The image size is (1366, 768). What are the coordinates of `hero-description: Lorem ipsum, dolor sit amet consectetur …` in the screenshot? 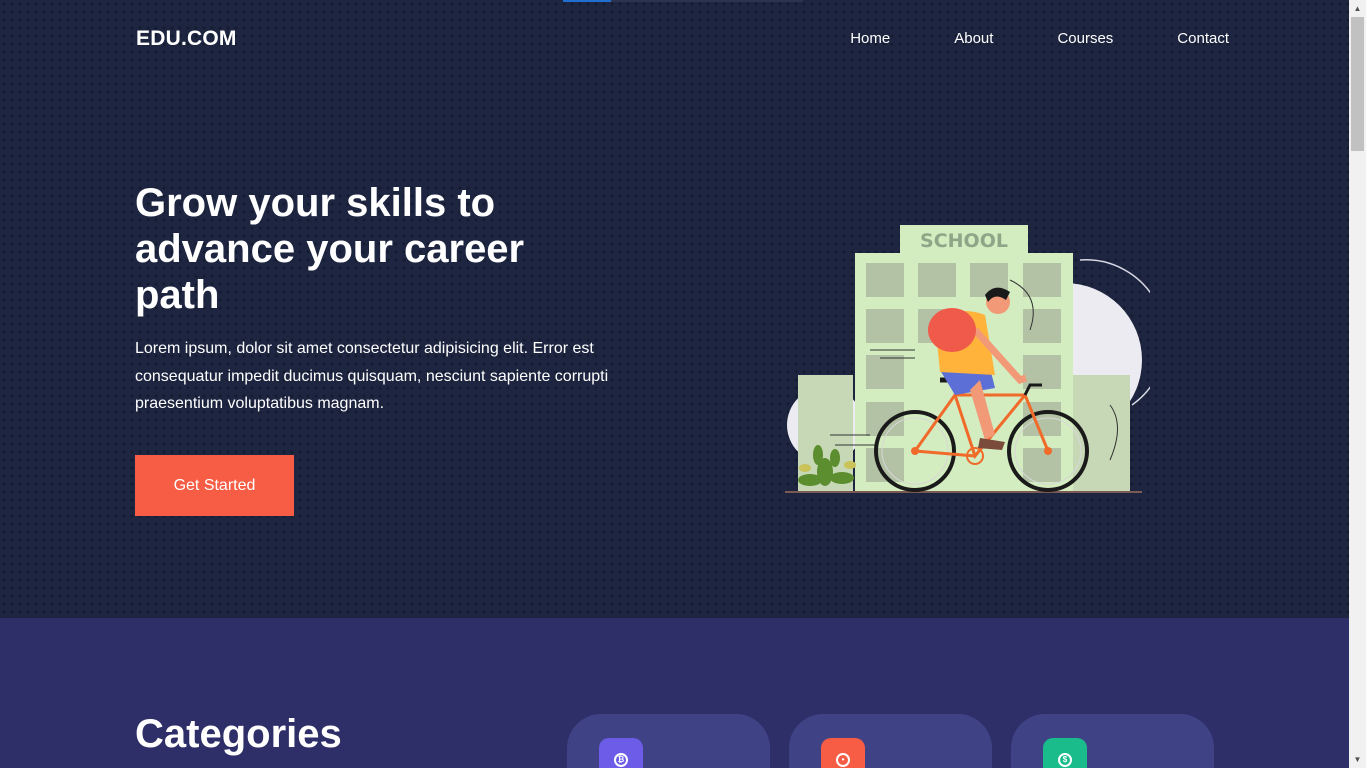 It's located at (372, 376).